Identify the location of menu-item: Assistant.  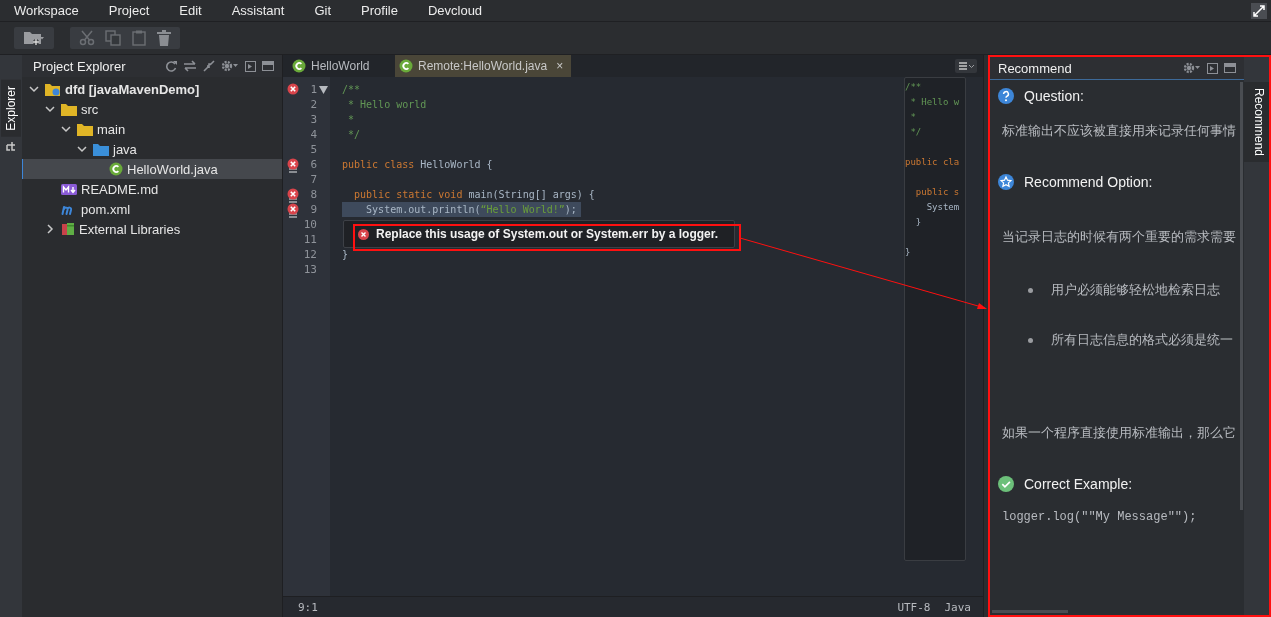
(258, 10).